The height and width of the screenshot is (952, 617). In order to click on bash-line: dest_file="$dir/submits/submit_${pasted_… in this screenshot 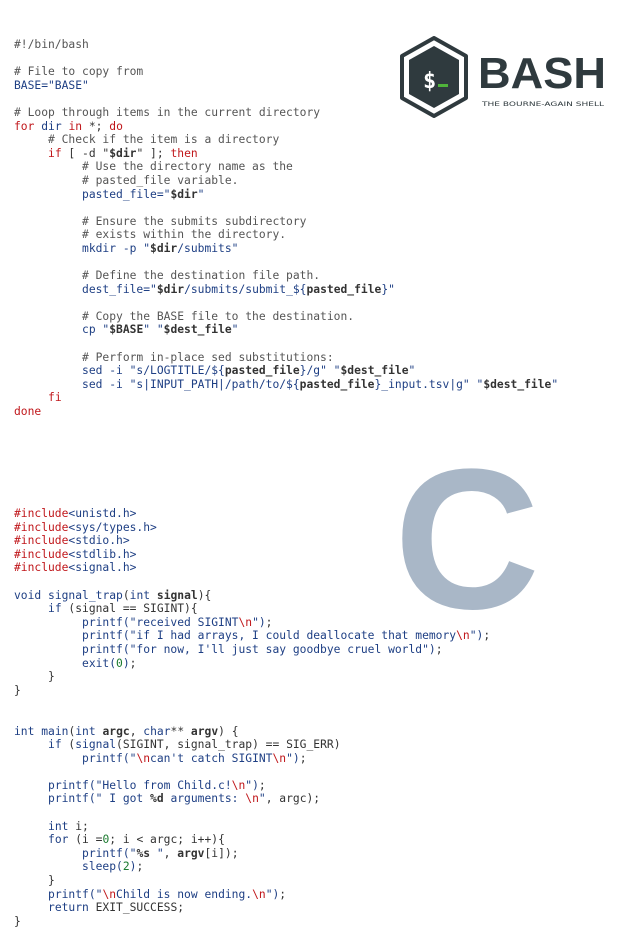, I will do `click(286, 290)`.